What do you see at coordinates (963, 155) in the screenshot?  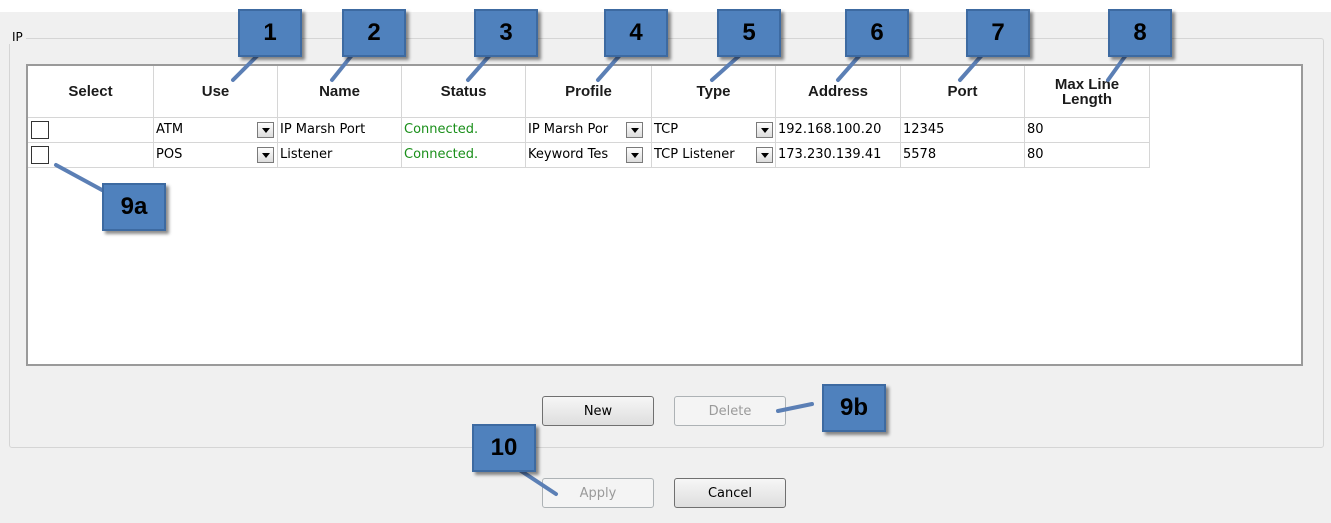 I see `port-cell: 5578` at bounding box center [963, 155].